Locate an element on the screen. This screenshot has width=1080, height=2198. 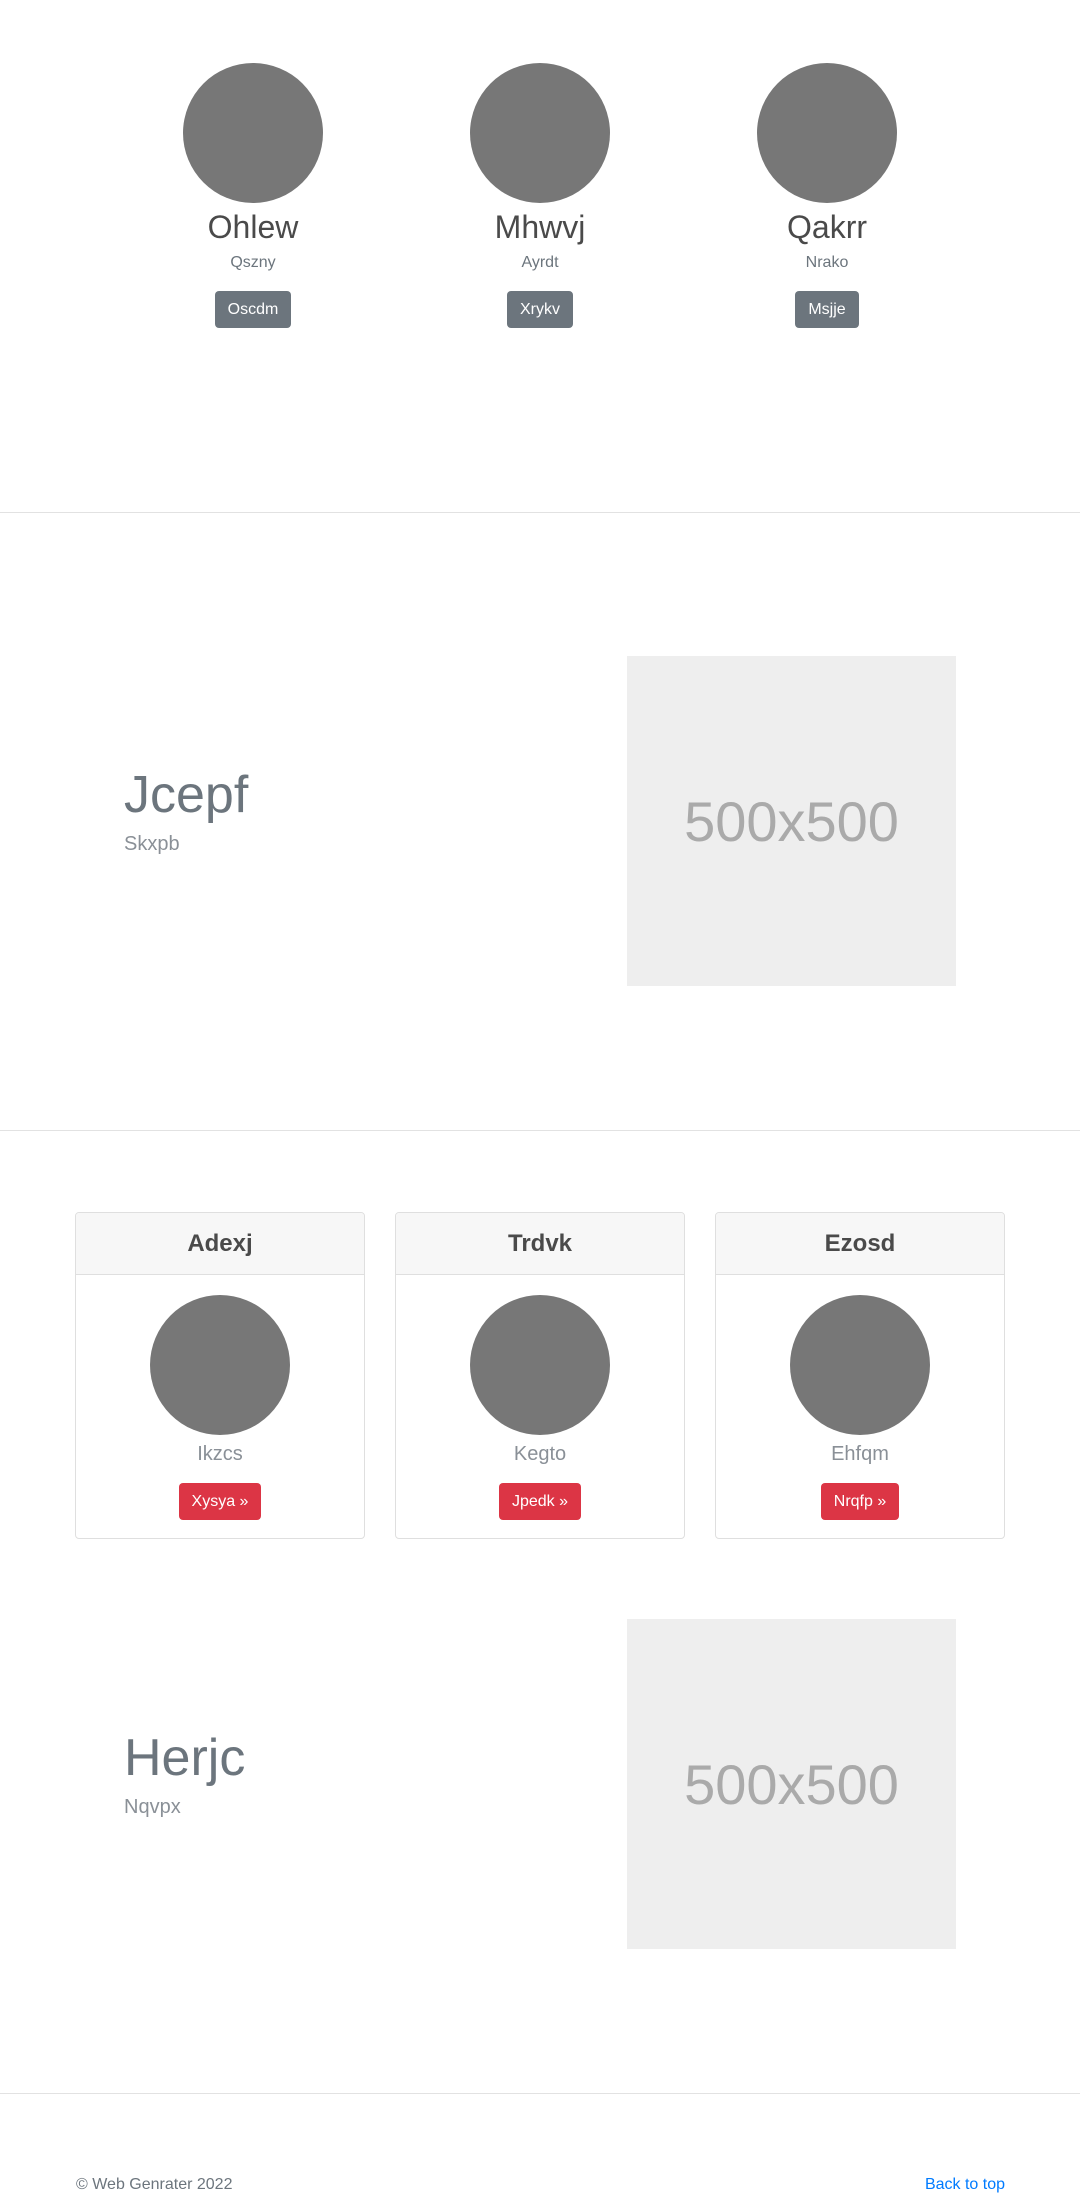
person-name: Qakrr is located at coordinates (827, 227).